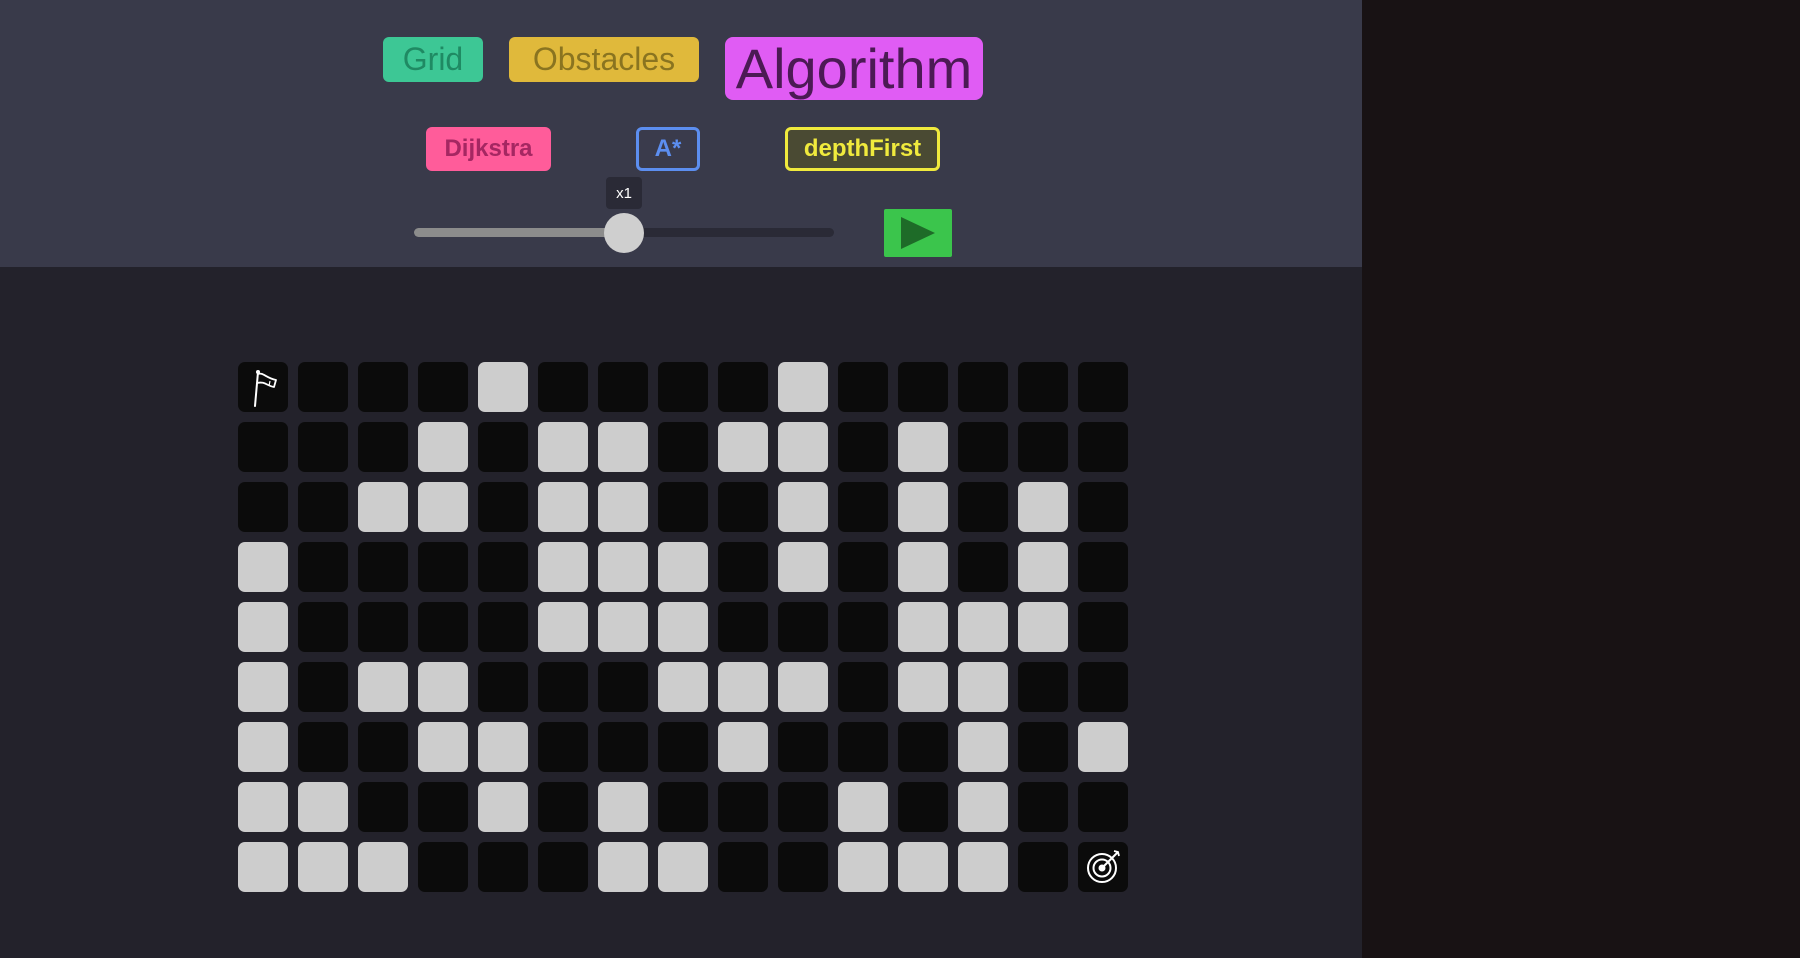  What do you see at coordinates (433, 59) in the screenshot?
I see `tab-grid: Grid` at bounding box center [433, 59].